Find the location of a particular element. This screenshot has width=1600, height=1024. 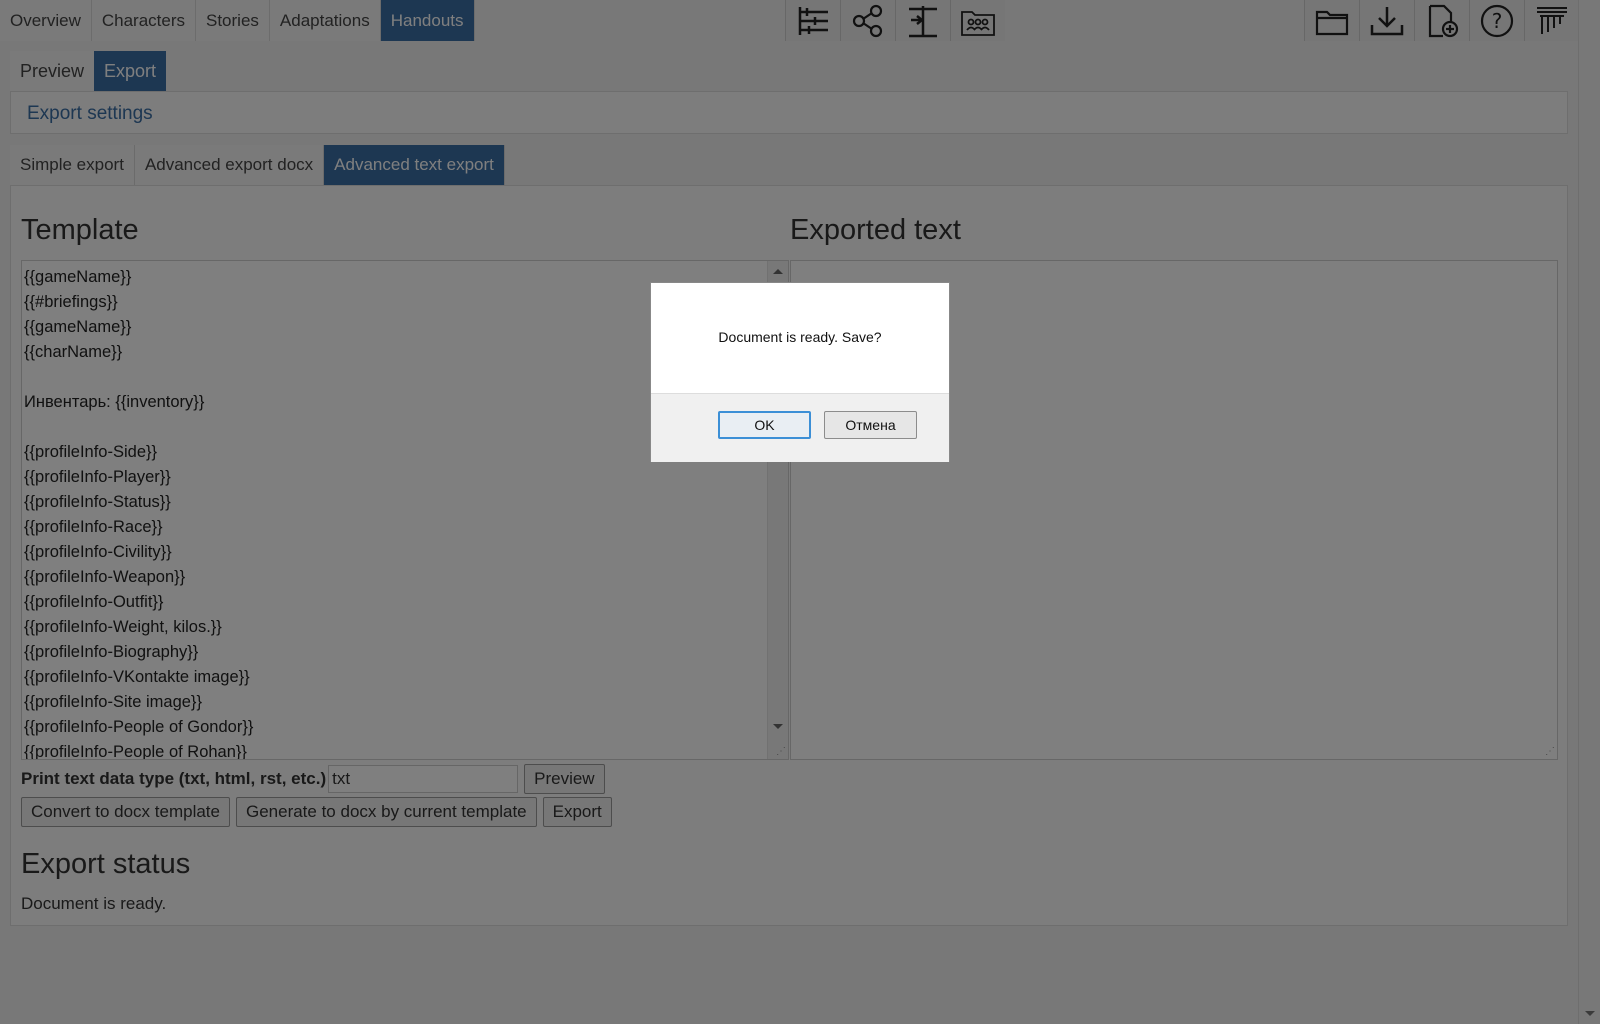

dialog-footer: OK Отмена is located at coordinates (800, 427).